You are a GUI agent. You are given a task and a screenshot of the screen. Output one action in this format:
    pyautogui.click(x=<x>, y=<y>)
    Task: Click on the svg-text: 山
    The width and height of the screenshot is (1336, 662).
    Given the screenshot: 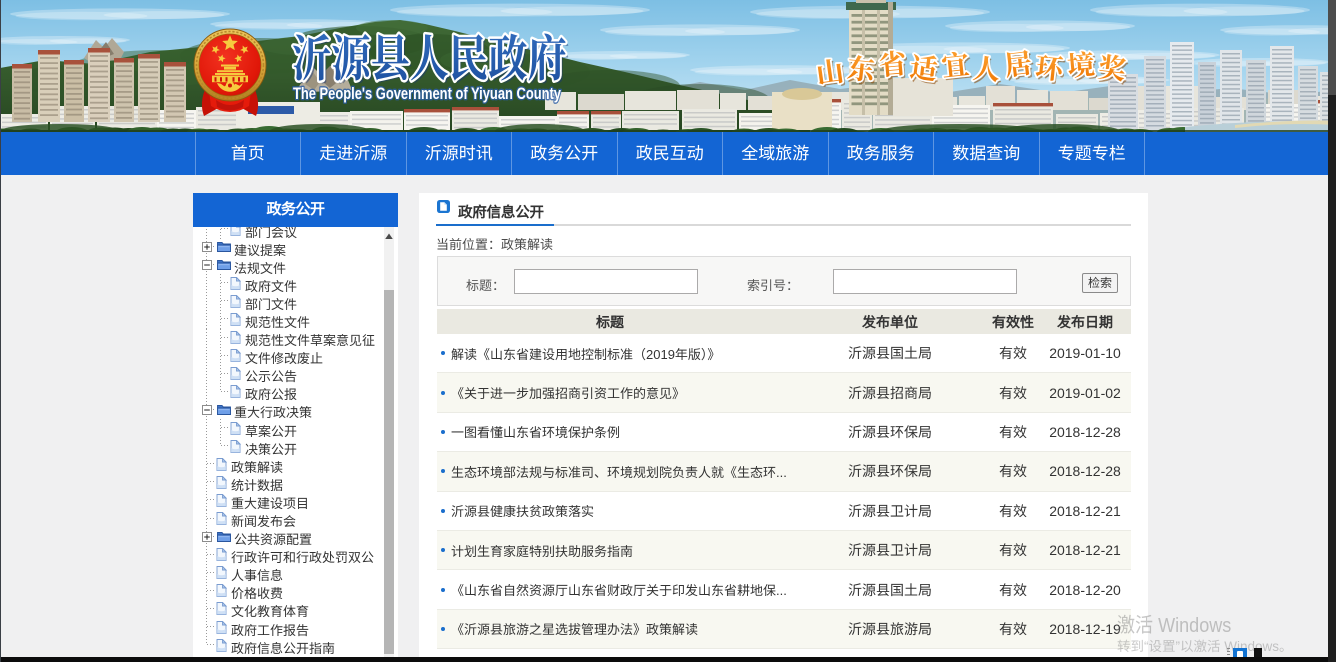 What is the action you would take?
    pyautogui.click(x=829, y=69)
    